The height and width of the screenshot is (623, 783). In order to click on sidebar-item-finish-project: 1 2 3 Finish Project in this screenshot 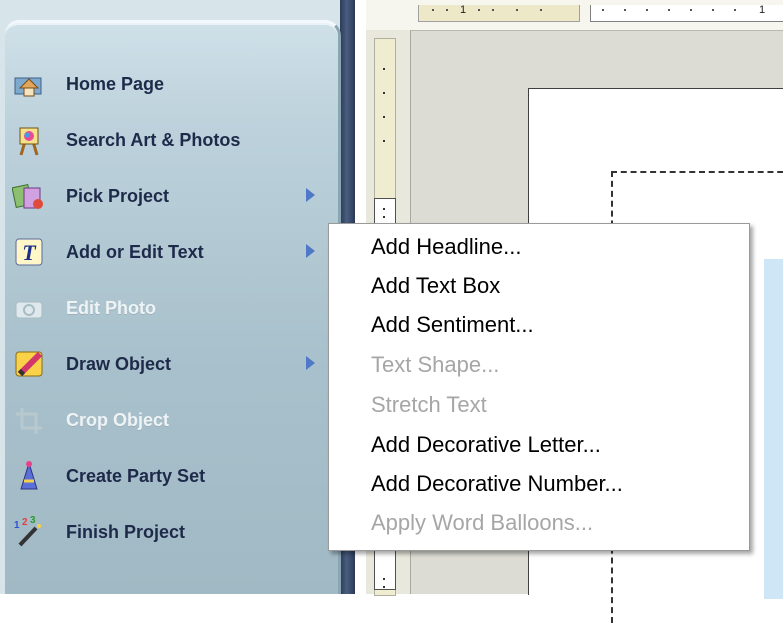, I will do `click(160, 532)`.